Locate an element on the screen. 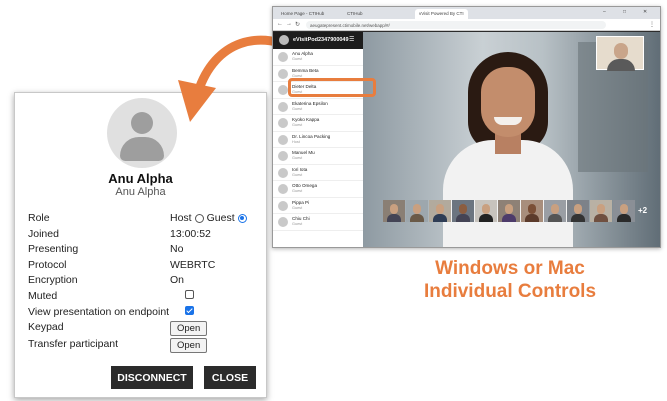  app-header: eVisitPod2347900049 ☰ is located at coordinates (318, 40).